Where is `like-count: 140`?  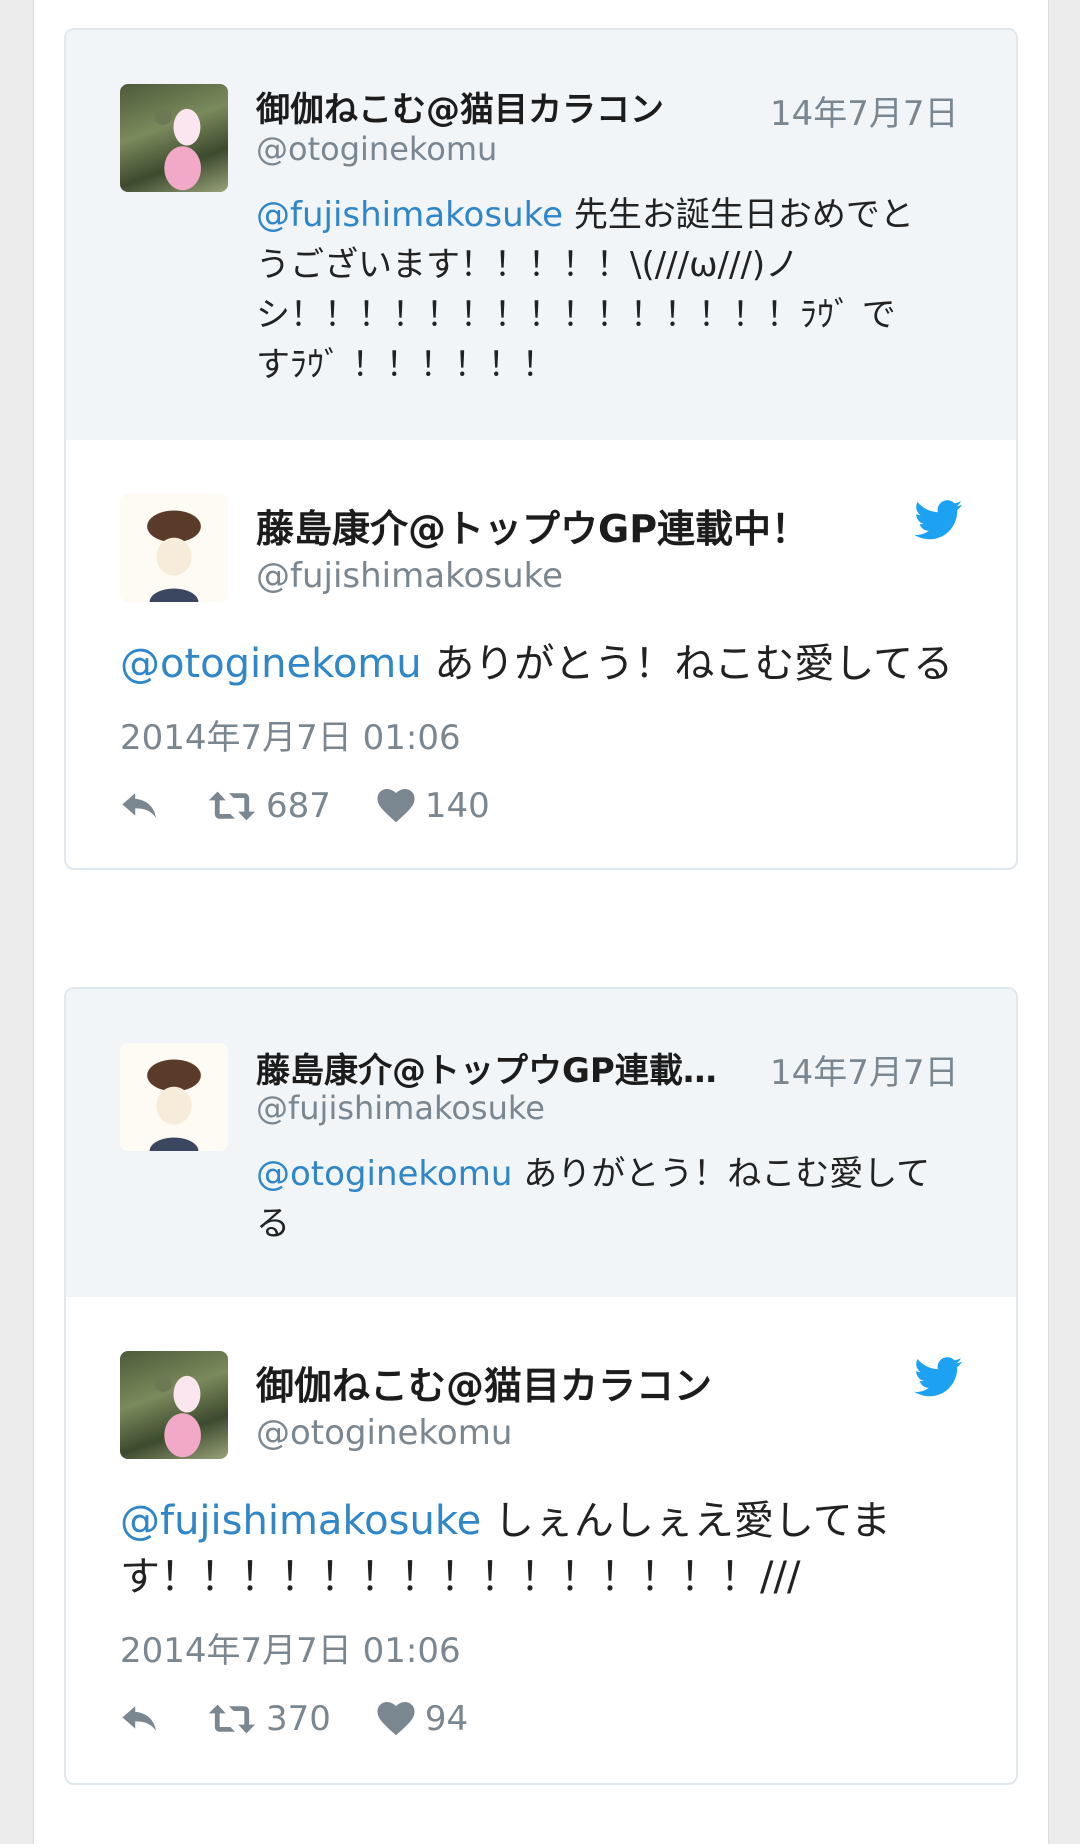 like-count: 140 is located at coordinates (457, 806).